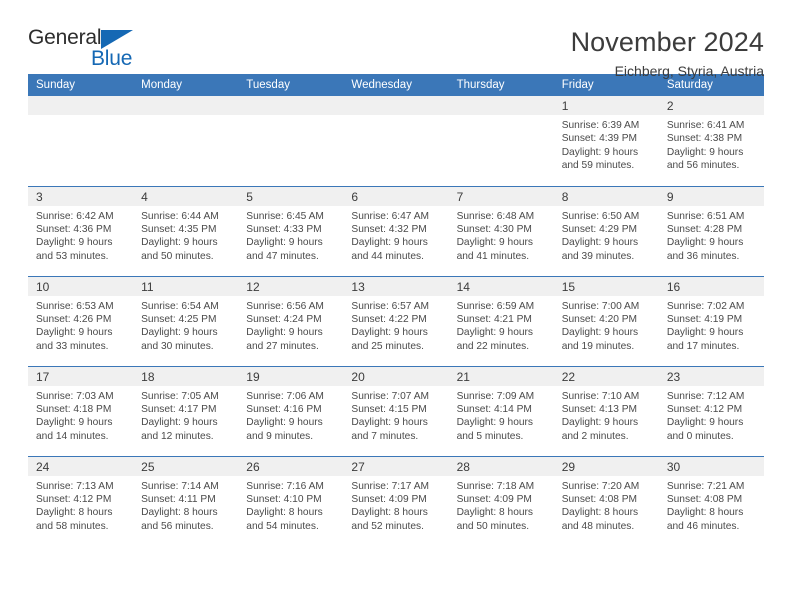 The height and width of the screenshot is (612, 792). I want to click on info-line-daylight-2: and 12 minutes., so click(177, 436).